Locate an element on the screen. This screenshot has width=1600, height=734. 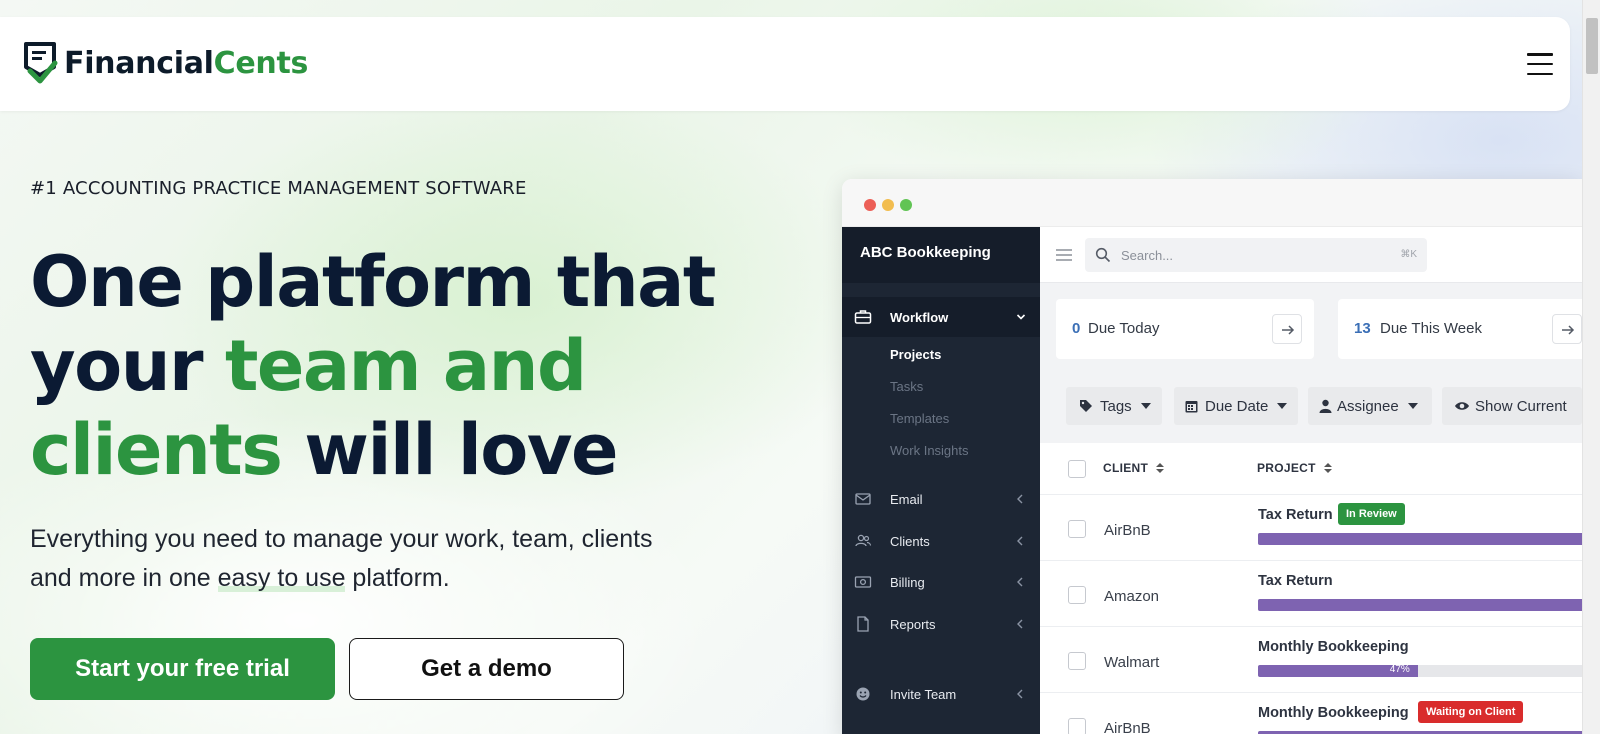
filter-assignee: Assignee is located at coordinates (1370, 406).